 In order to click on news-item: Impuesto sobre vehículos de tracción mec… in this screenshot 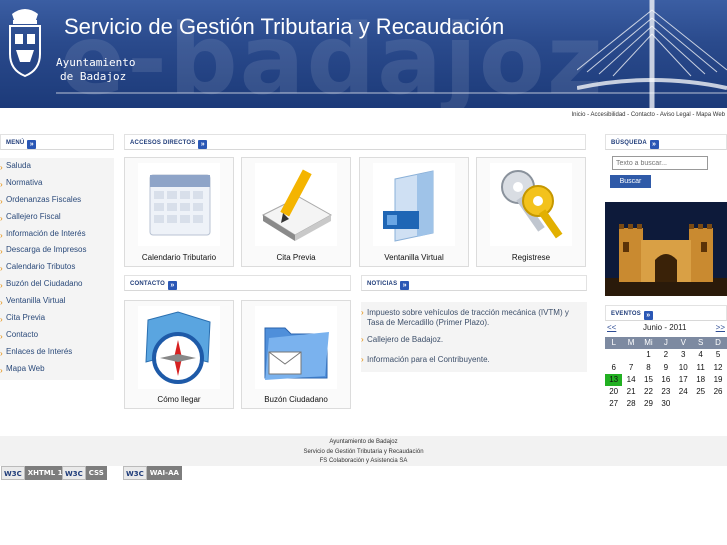, I will do `click(474, 318)`.